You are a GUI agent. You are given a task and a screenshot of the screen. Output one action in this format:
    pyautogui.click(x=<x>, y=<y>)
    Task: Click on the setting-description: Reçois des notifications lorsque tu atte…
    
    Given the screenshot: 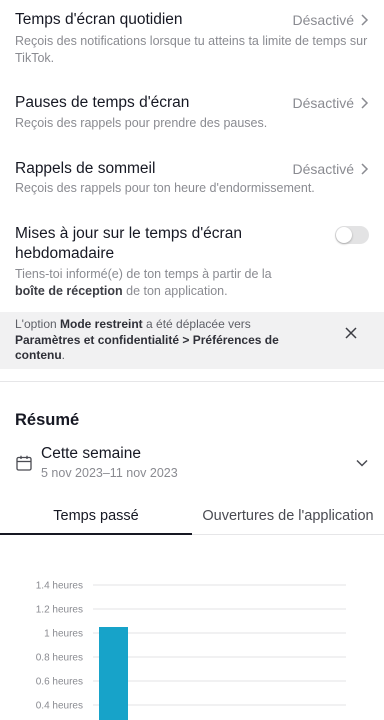 What is the action you would take?
    pyautogui.click(x=191, y=49)
    